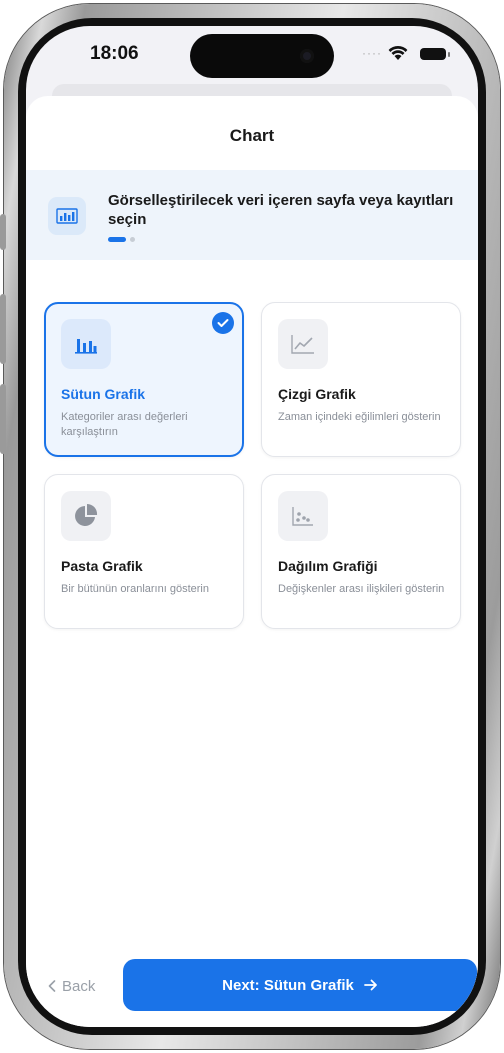 The width and height of the screenshot is (504, 1053). I want to click on status-bar: 18:06 ····, so click(252, 59).